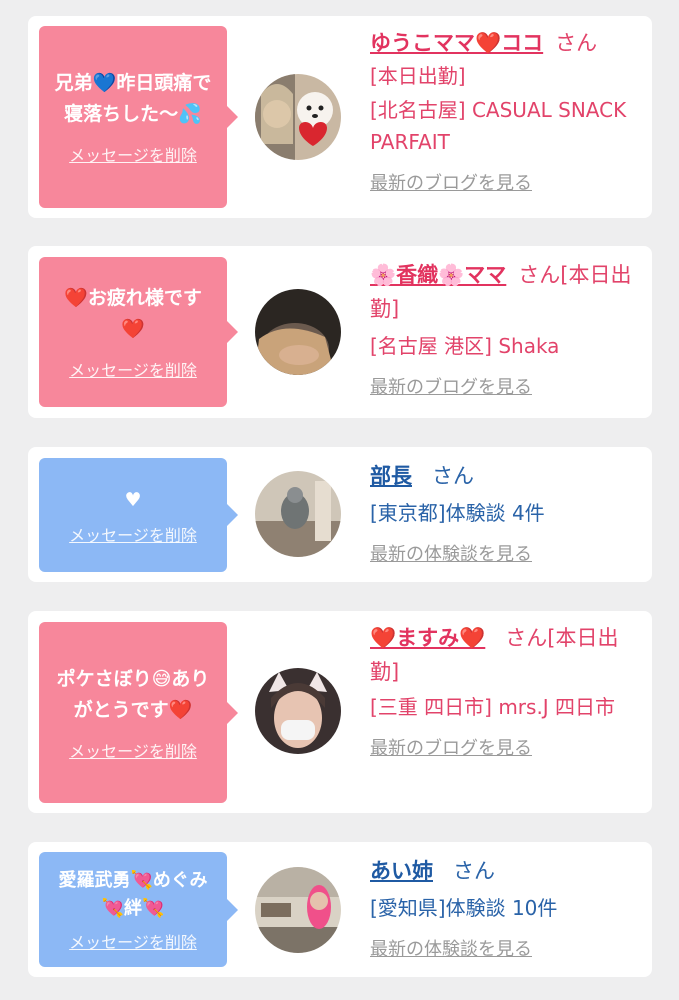 This screenshot has height=1000, width=679. Describe the element at coordinates (427, 638) in the screenshot. I see `profile-name-link: ❤️ますみ❤️` at that location.